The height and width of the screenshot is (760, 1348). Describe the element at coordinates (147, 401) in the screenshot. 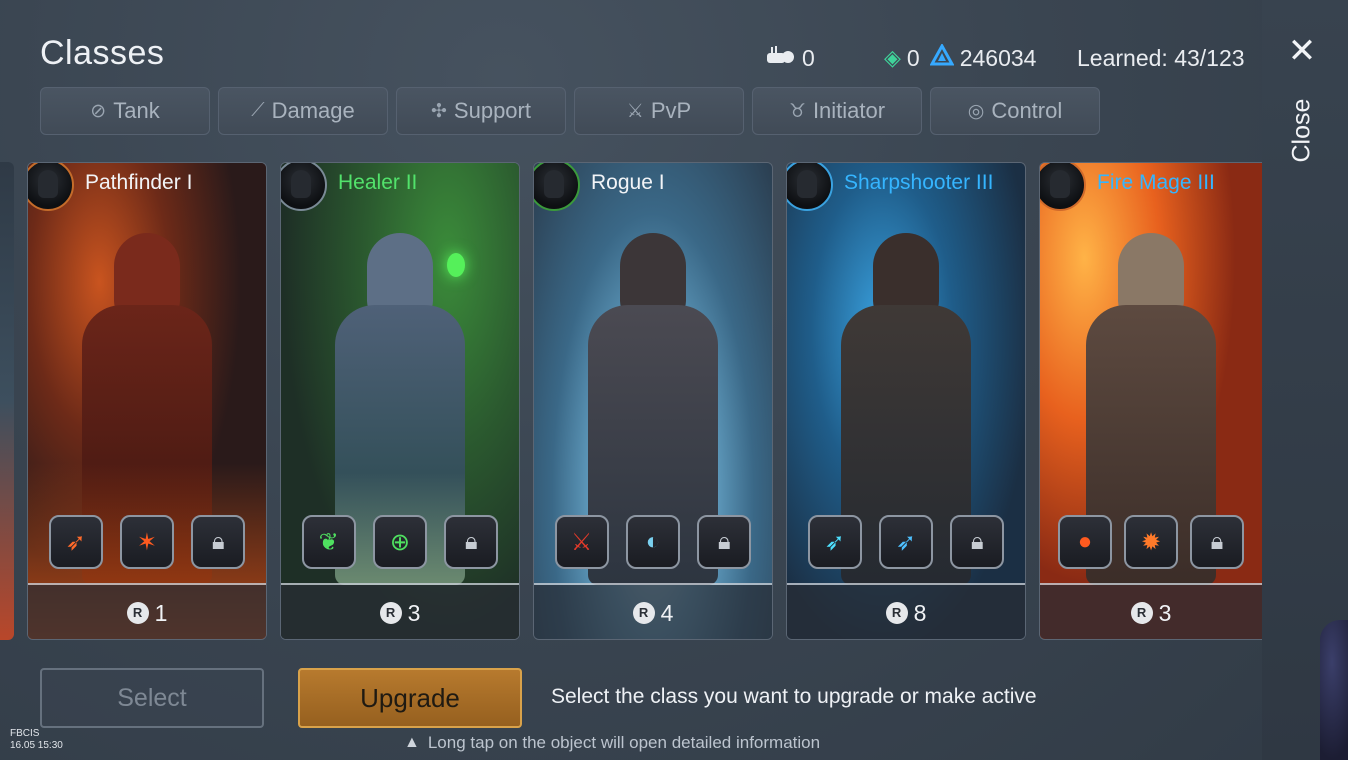

I see `class-card-pathfinder: Pathfinder I ➶ ✶ 🔒︎ R1` at that location.